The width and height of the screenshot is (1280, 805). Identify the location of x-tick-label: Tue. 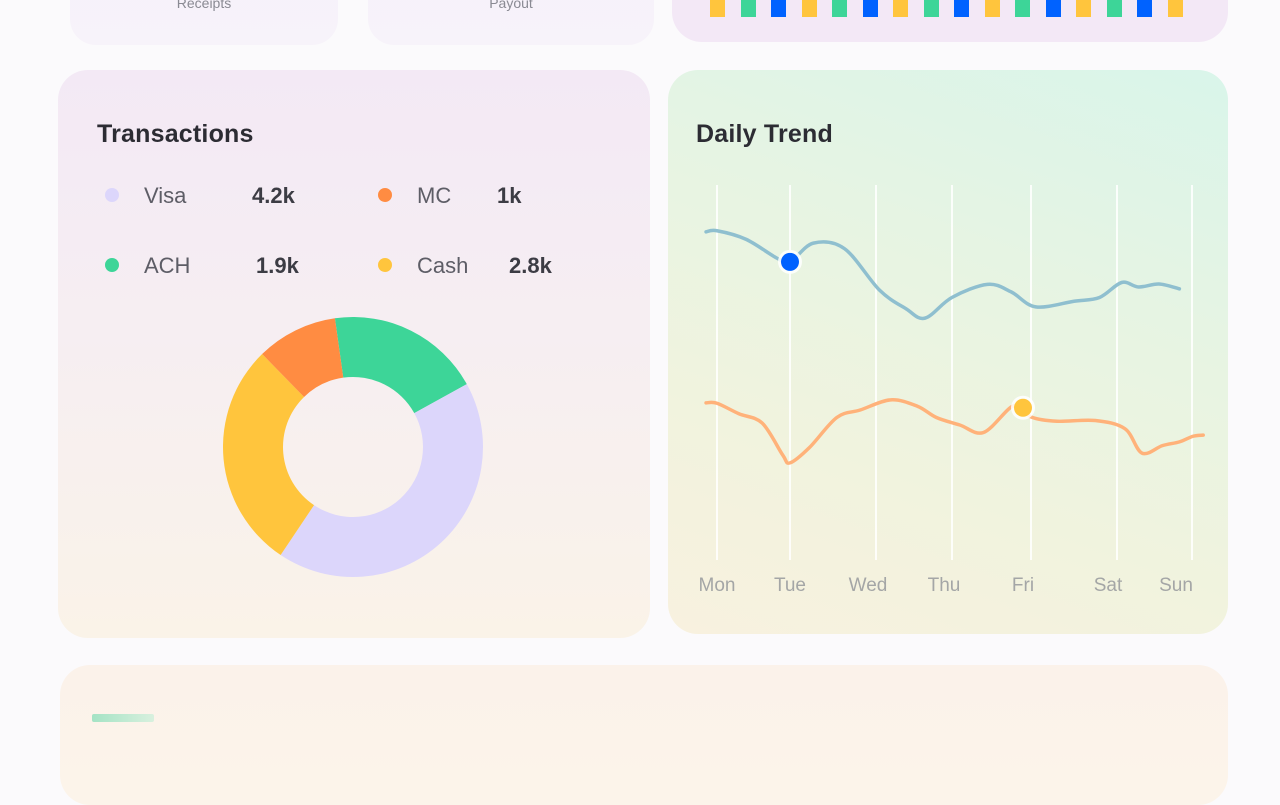
(790, 585).